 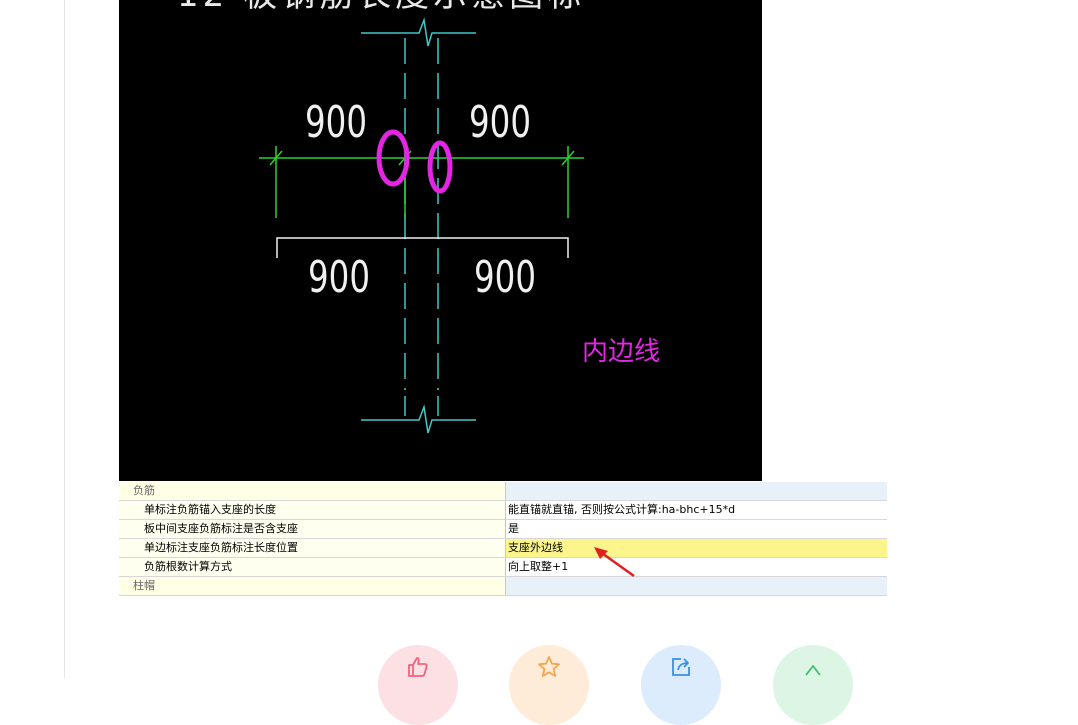 I want to click on property-value: 能直锚就直锚, 否则按公式计算:ha-bhc+15*d, so click(x=696, y=510).